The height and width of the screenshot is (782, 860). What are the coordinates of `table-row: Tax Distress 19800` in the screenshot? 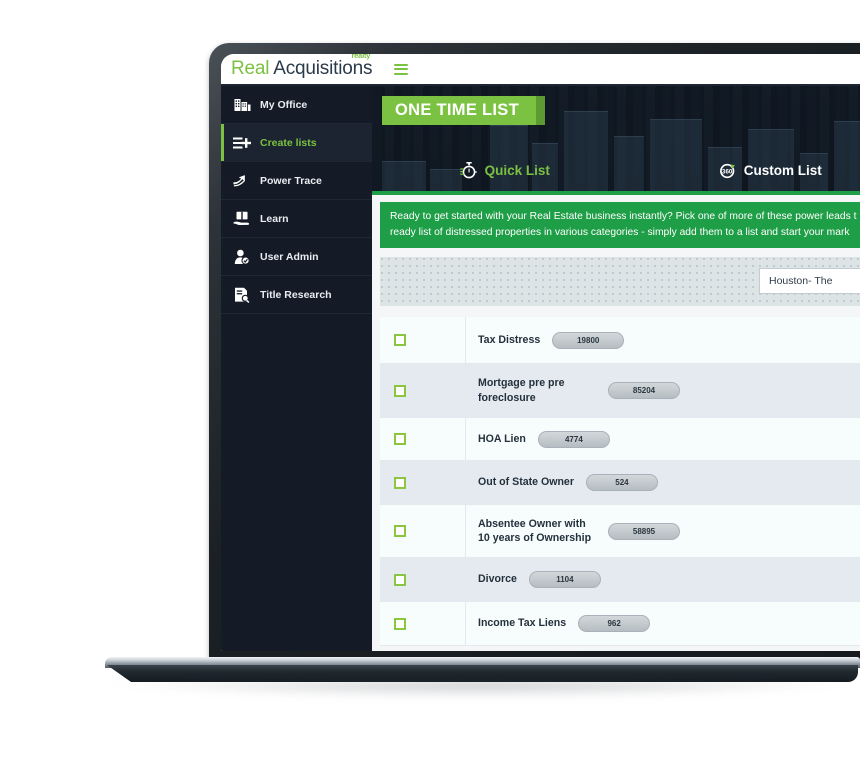 It's located at (620, 340).